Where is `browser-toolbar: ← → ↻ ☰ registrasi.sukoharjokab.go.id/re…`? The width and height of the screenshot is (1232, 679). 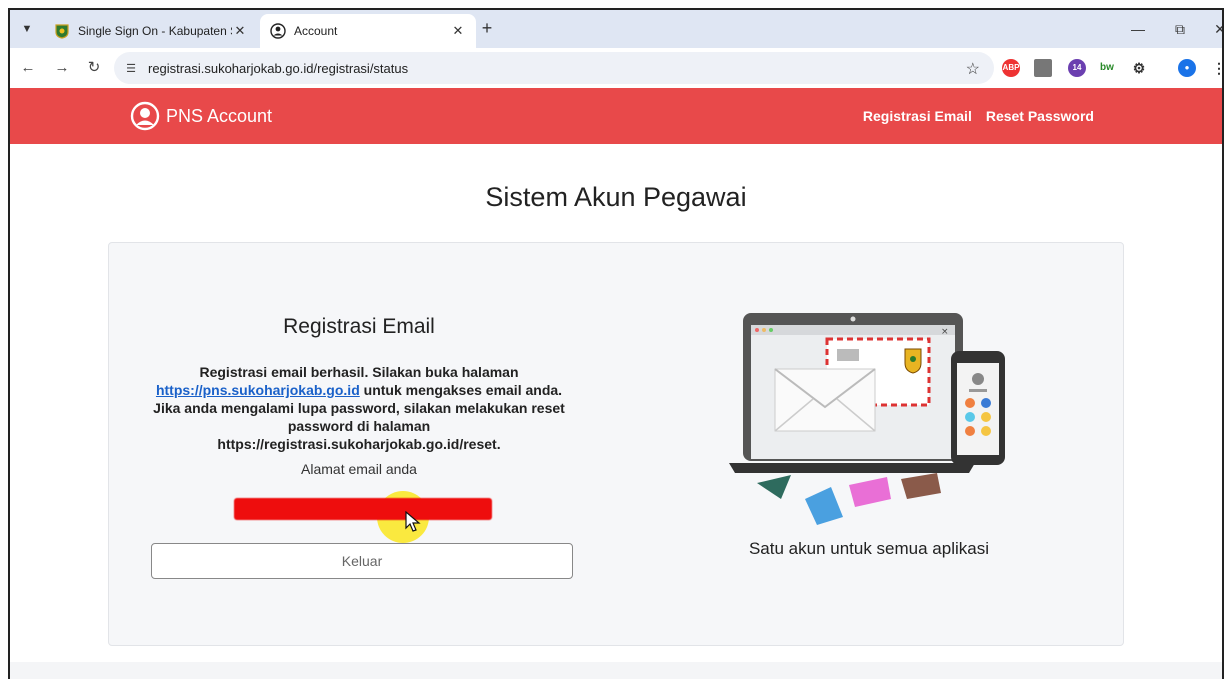
browser-toolbar: ← → ↻ ☰ registrasi.sukoharjokab.go.id/re… is located at coordinates (616, 68).